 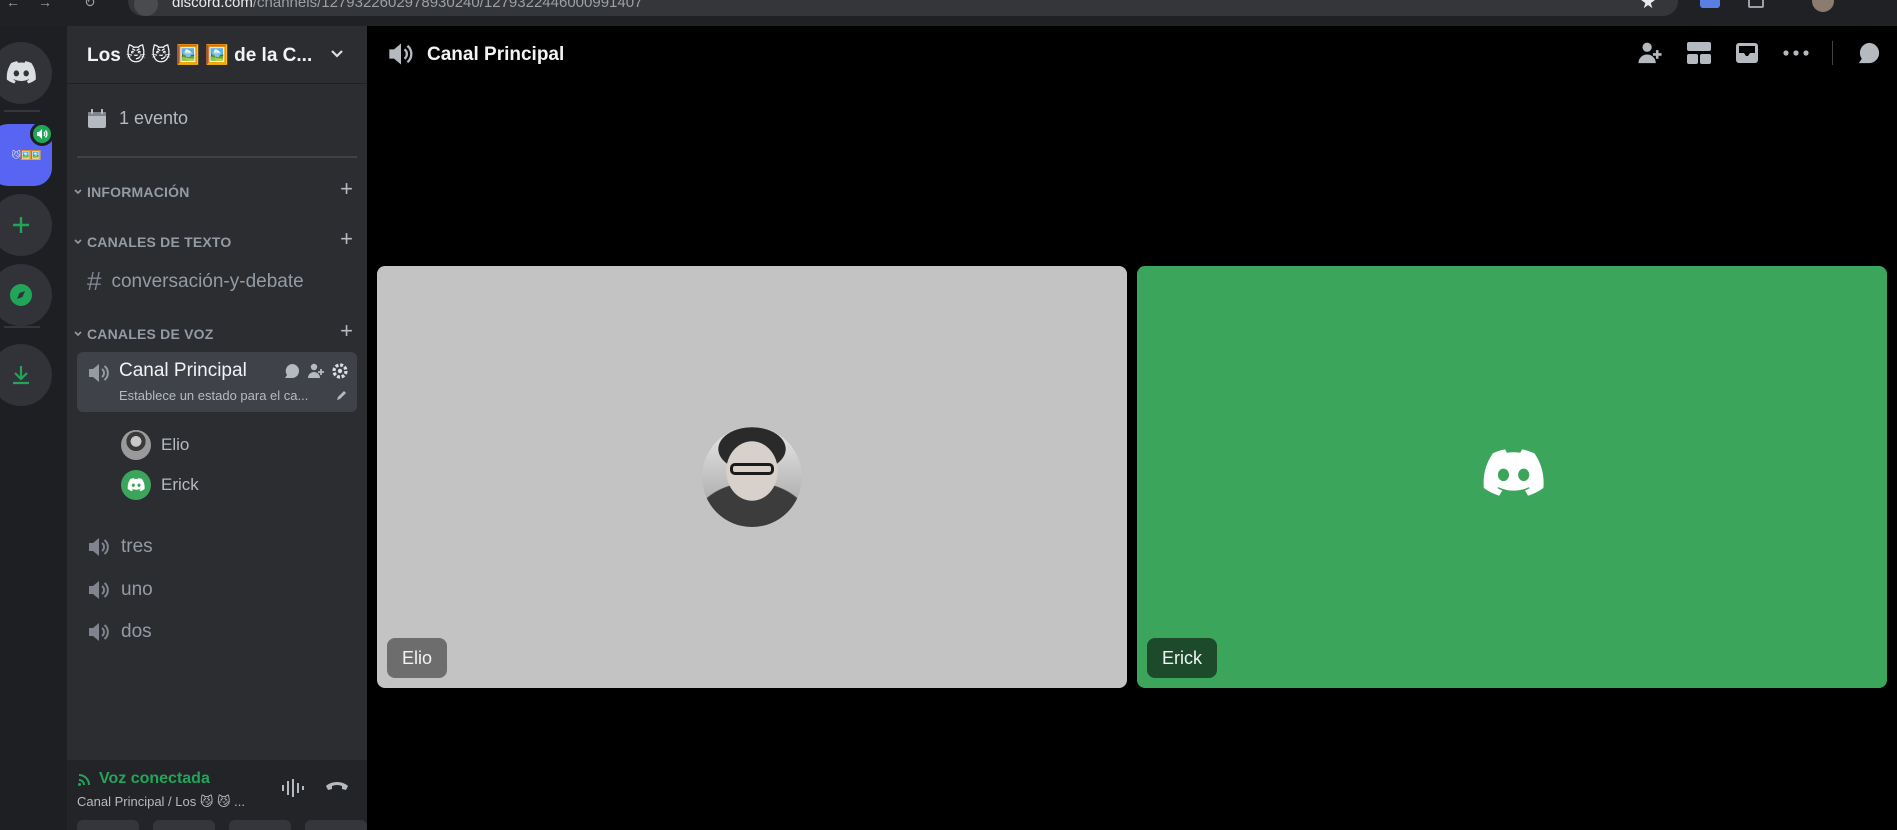 What do you see at coordinates (260, 825) in the screenshot?
I see `activities-button` at bounding box center [260, 825].